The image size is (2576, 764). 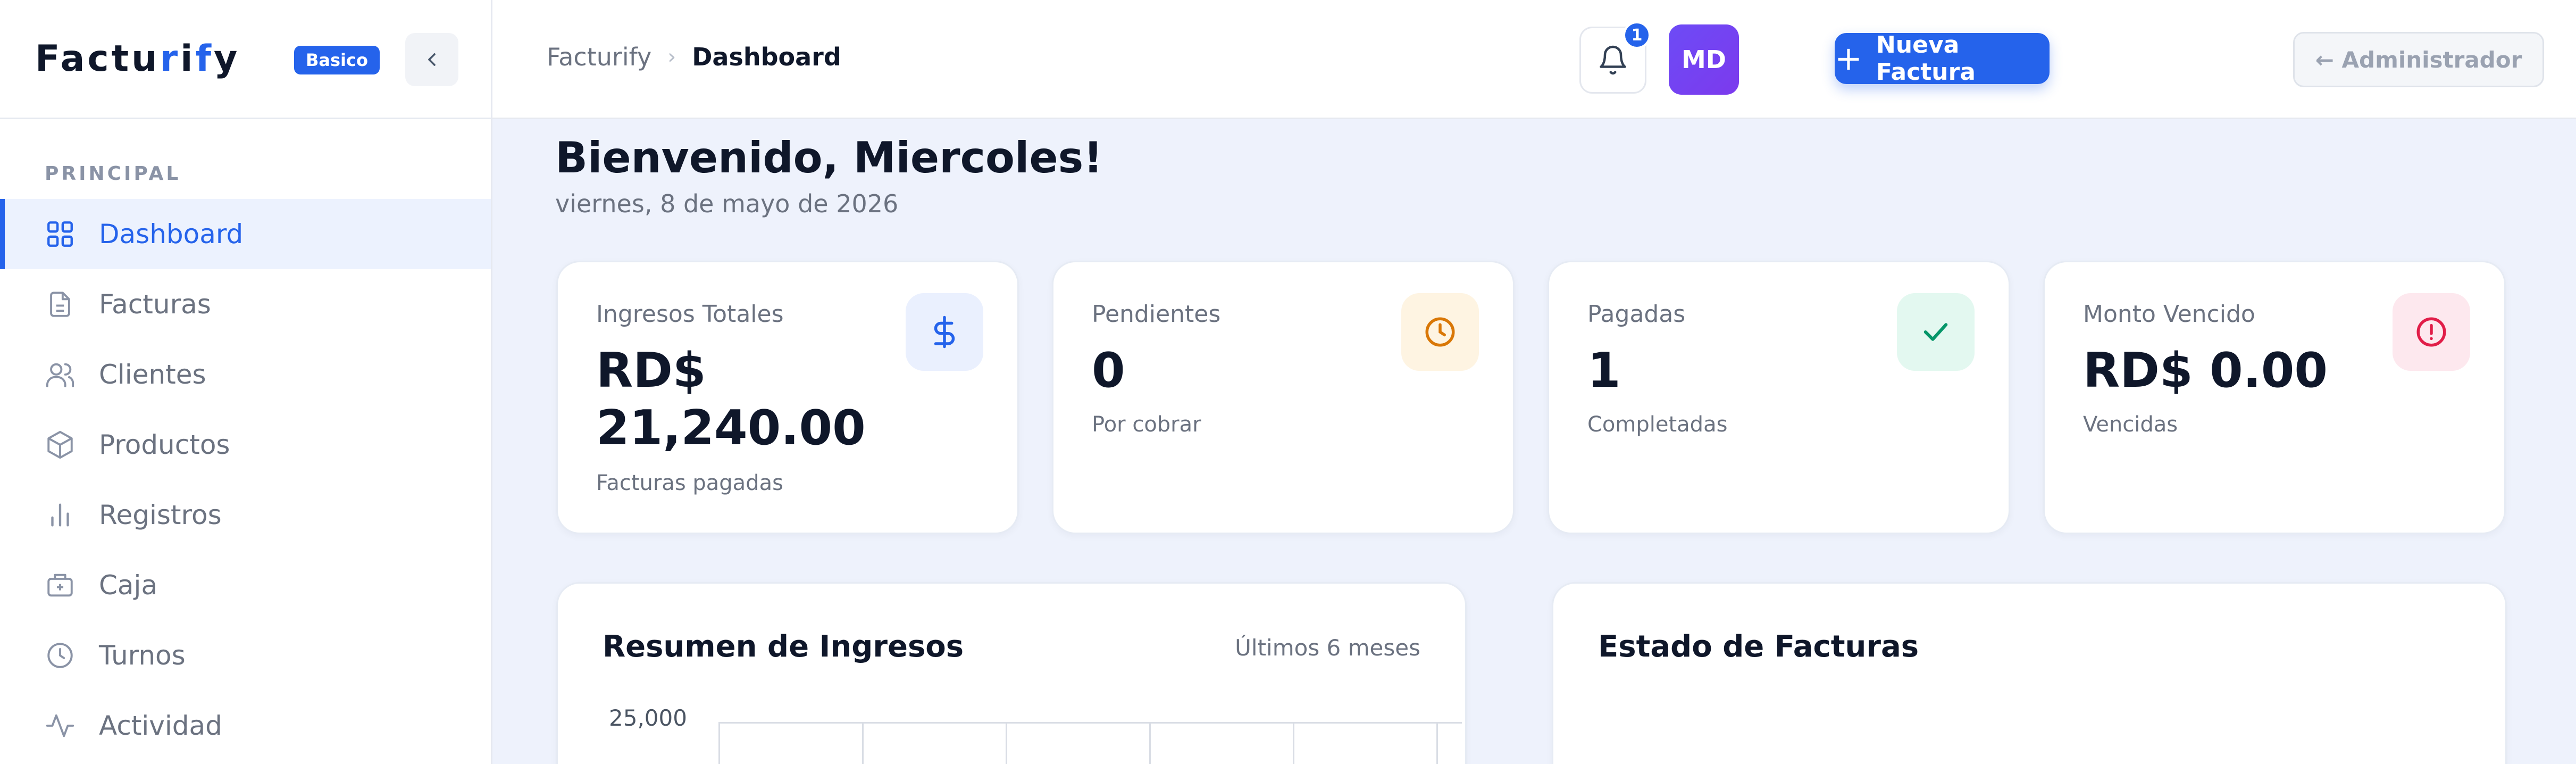 What do you see at coordinates (1926, 58) in the screenshot?
I see `new-invoice-label: Nueva Factura` at bounding box center [1926, 58].